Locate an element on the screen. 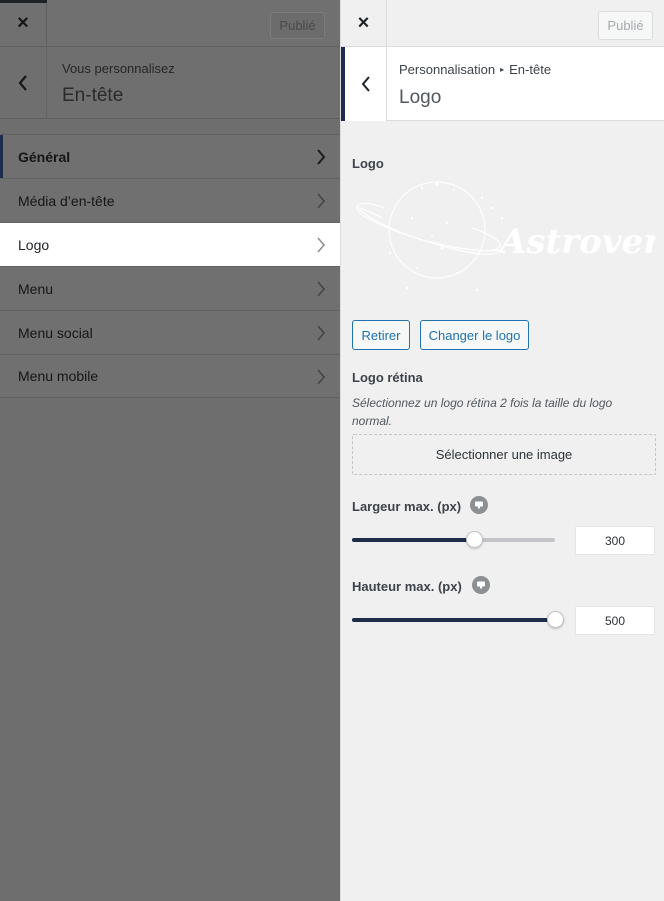  max-height-input: 500 is located at coordinates (615, 620).